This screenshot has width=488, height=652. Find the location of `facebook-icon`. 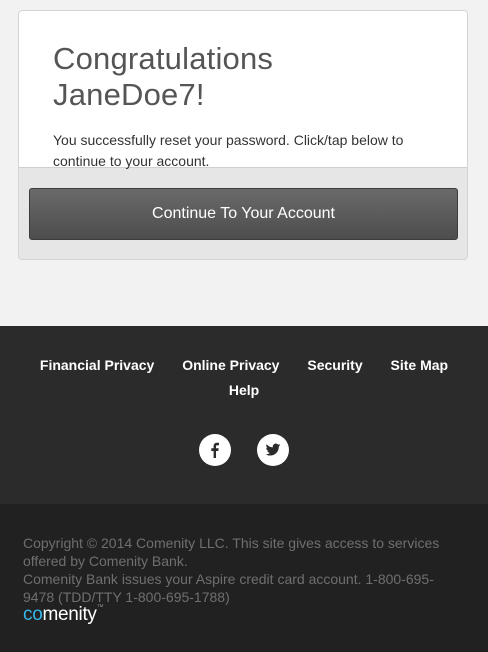

facebook-icon is located at coordinates (214, 450).